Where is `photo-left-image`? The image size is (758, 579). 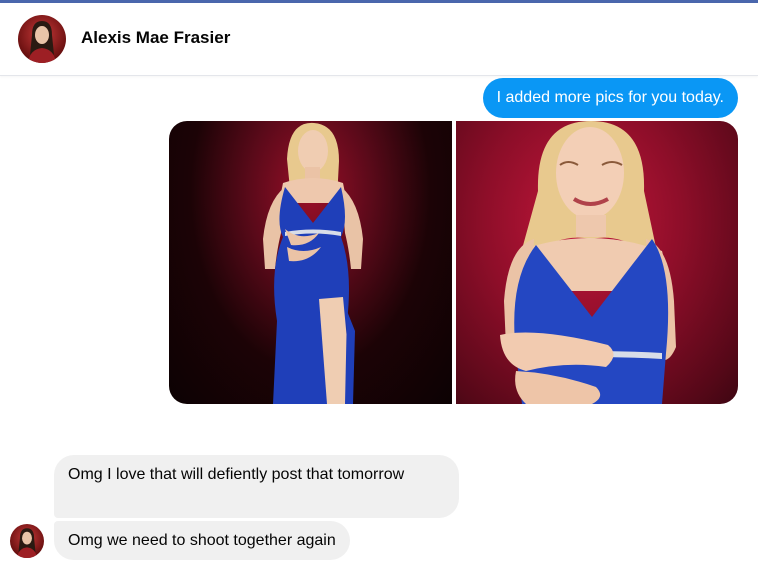
photo-left-image is located at coordinates (313, 263).